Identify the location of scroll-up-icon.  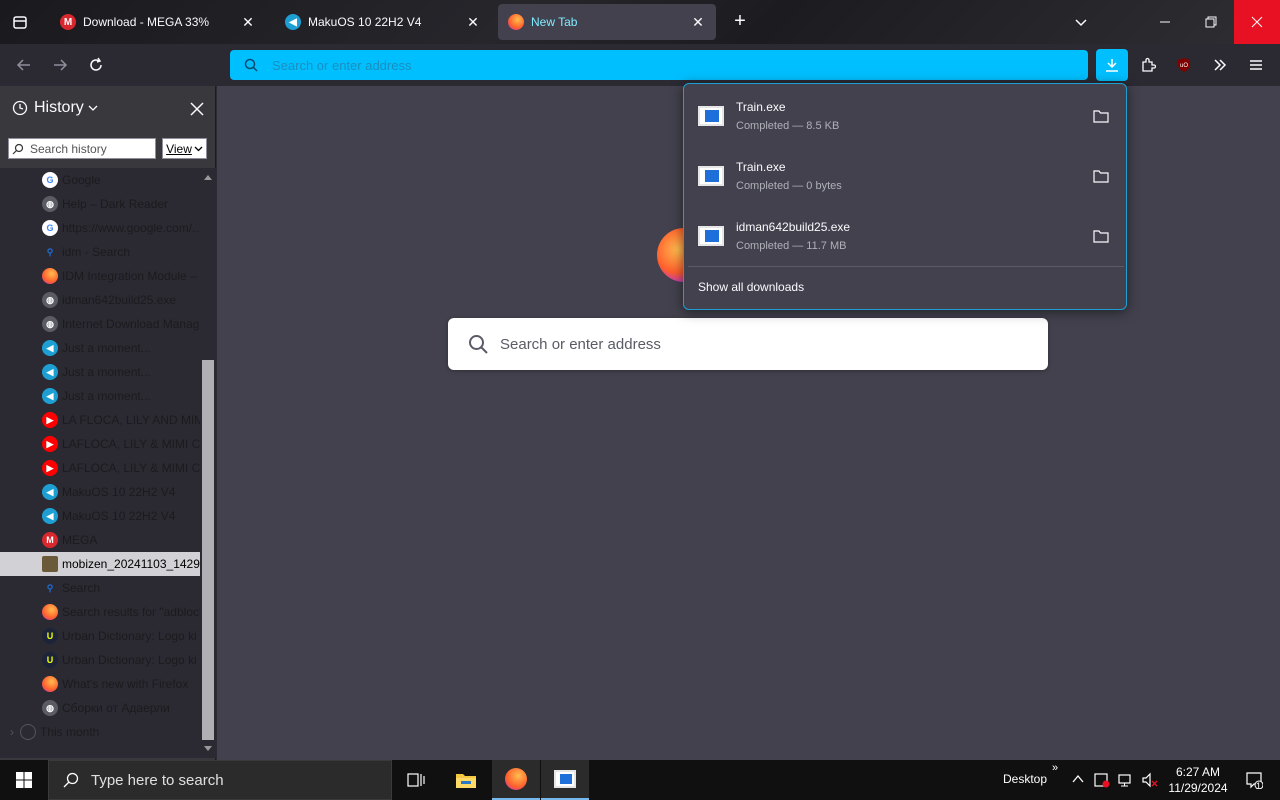
(208, 177).